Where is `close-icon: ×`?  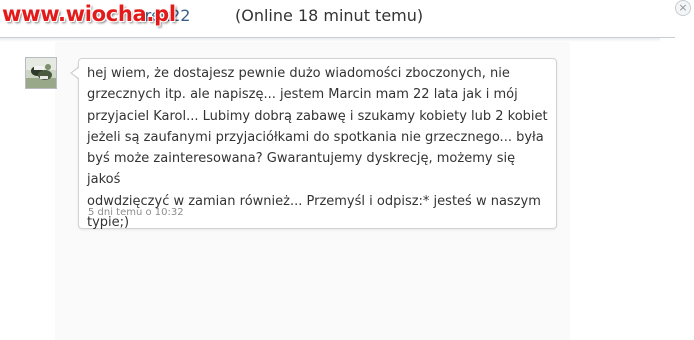 close-icon: × is located at coordinates (683, 8).